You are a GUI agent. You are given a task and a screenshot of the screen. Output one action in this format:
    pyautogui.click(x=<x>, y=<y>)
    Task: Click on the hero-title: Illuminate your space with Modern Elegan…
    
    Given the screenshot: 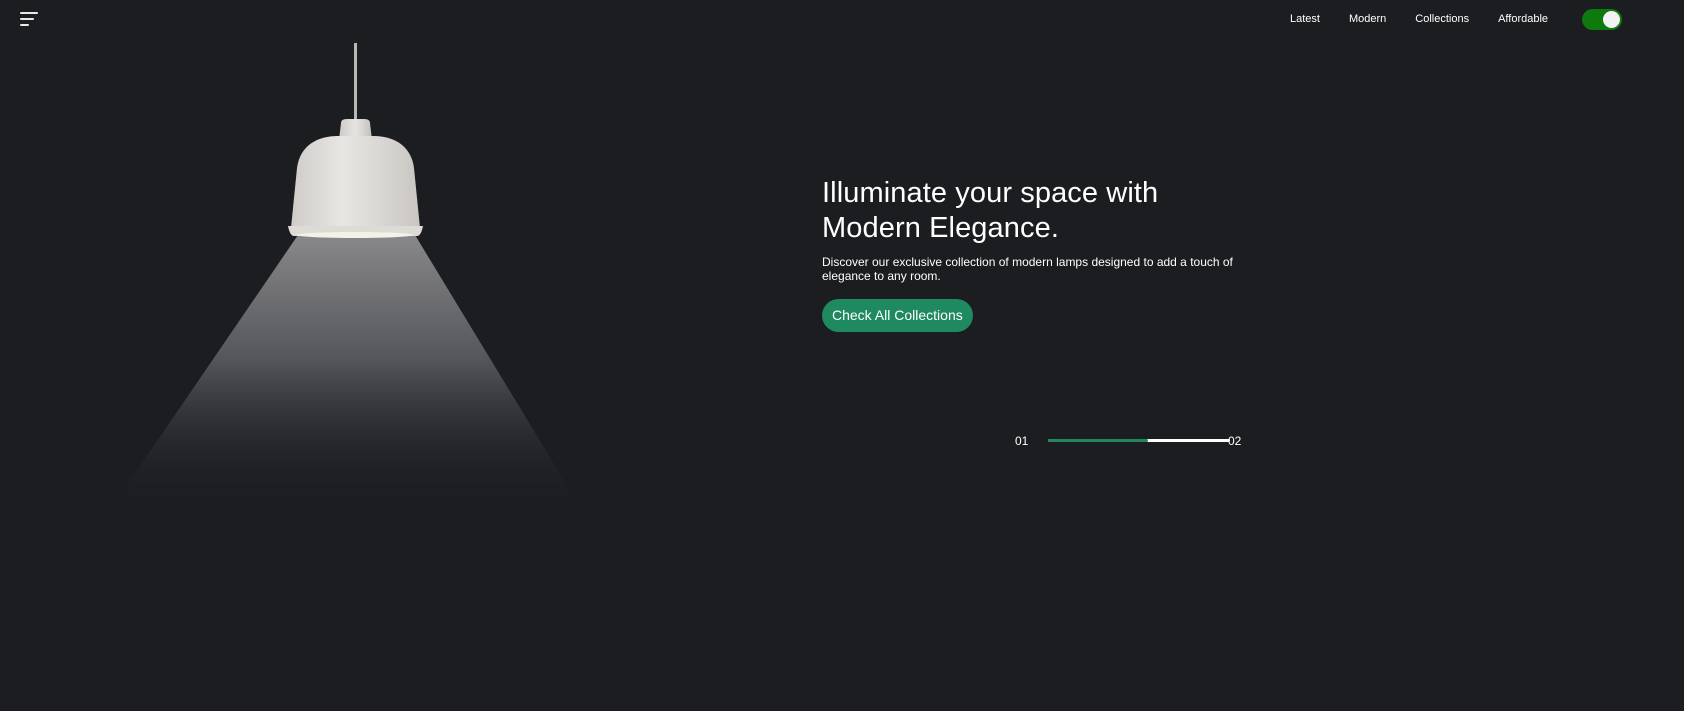 What is the action you would take?
    pyautogui.click(x=1042, y=211)
    